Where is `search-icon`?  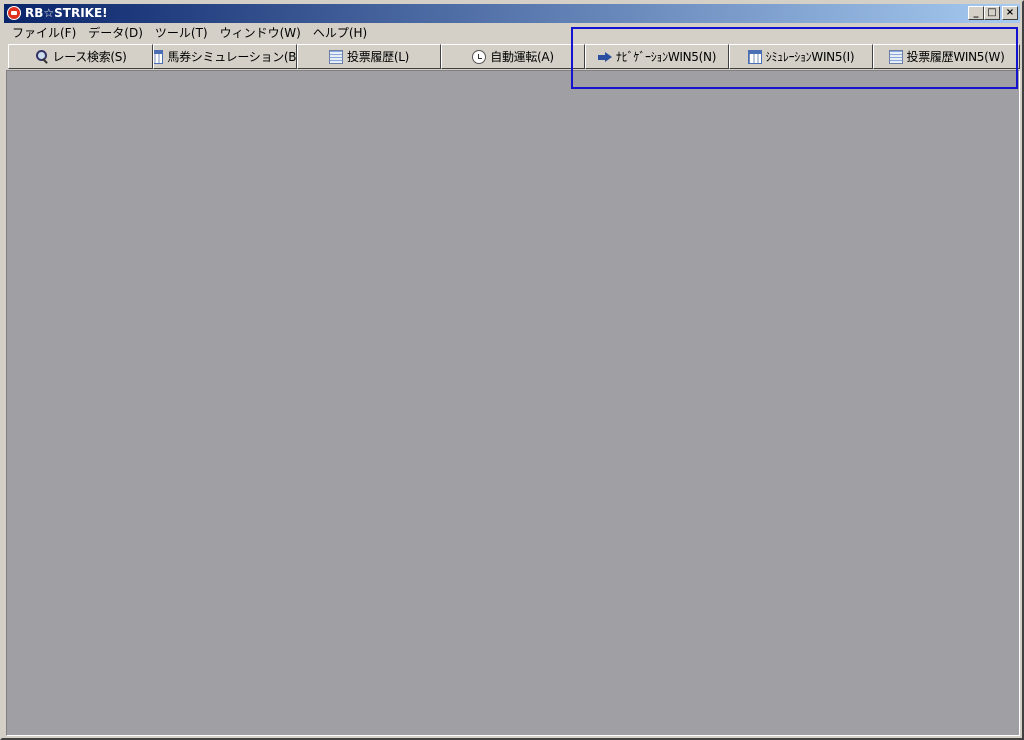 search-icon is located at coordinates (42, 56).